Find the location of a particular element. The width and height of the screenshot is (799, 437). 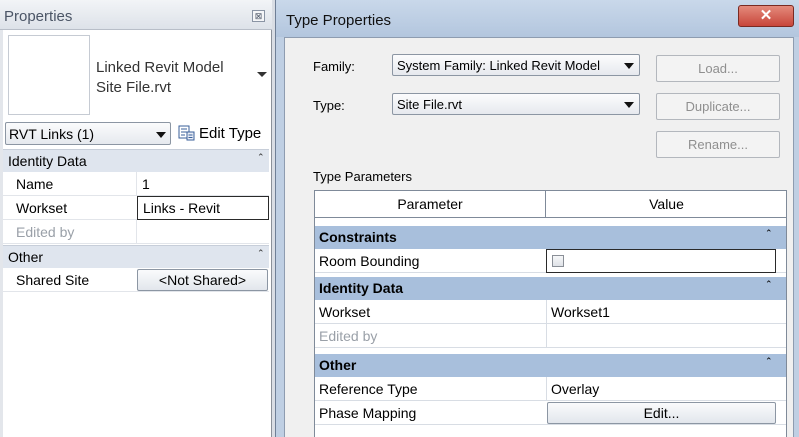

type-preview-image is located at coordinates (49, 75).